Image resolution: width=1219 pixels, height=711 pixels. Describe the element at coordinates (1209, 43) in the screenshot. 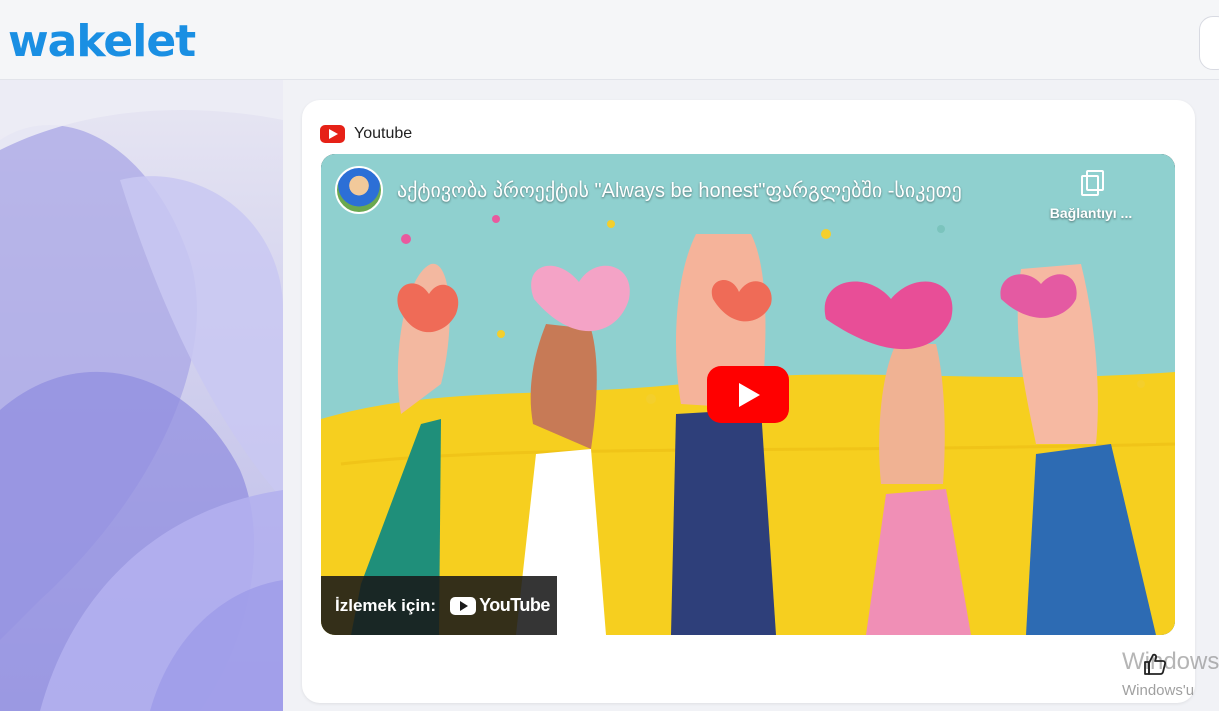

I see `top-right-control` at that location.